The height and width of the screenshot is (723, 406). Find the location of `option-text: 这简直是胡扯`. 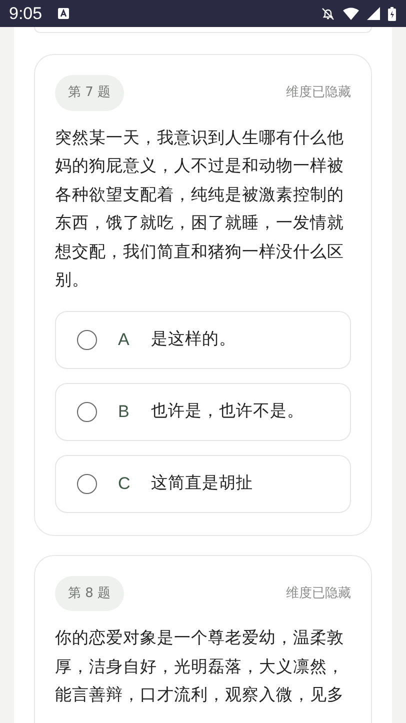

option-text: 这简直是胡扯 is located at coordinates (202, 483).